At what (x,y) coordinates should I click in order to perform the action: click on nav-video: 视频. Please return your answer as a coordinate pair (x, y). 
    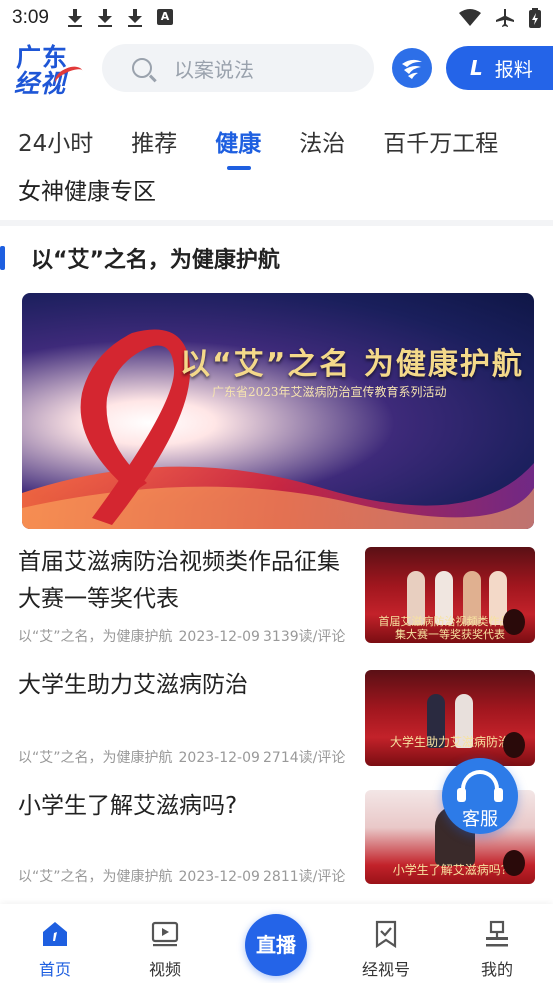
    Looking at the image, I should click on (165, 948).